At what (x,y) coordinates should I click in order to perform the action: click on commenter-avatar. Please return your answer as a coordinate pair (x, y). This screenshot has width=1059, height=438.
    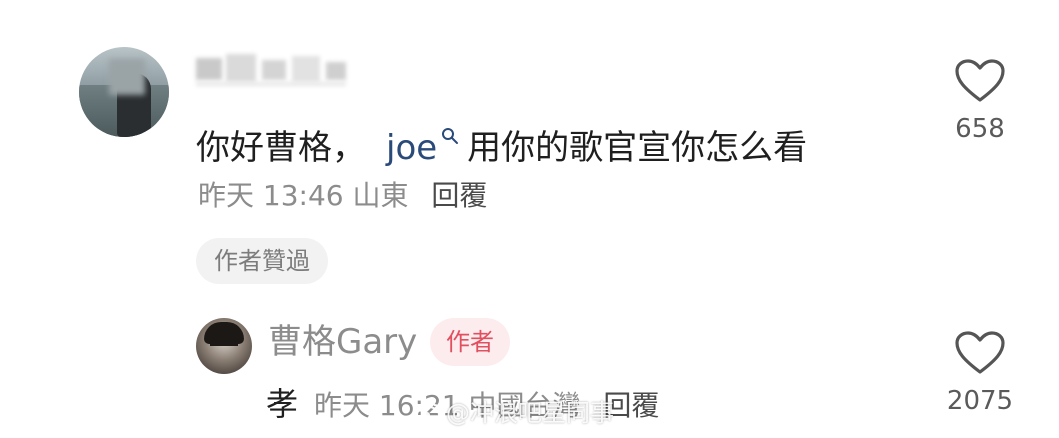
    Looking at the image, I should click on (124, 92).